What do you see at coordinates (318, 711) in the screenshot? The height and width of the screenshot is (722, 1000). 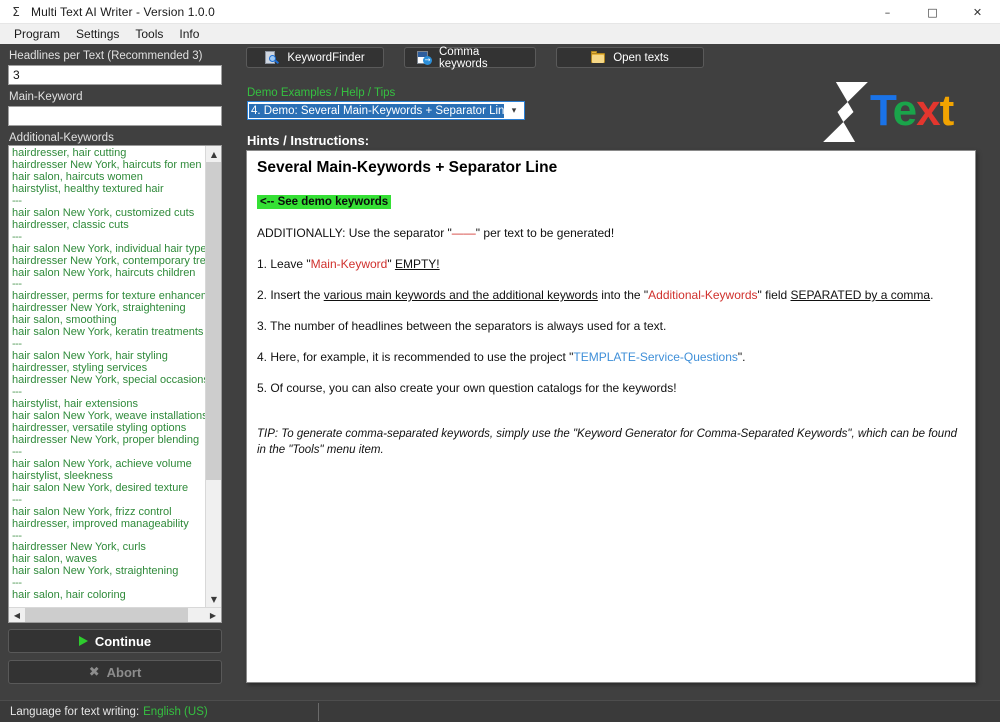 I see `status-divider` at bounding box center [318, 711].